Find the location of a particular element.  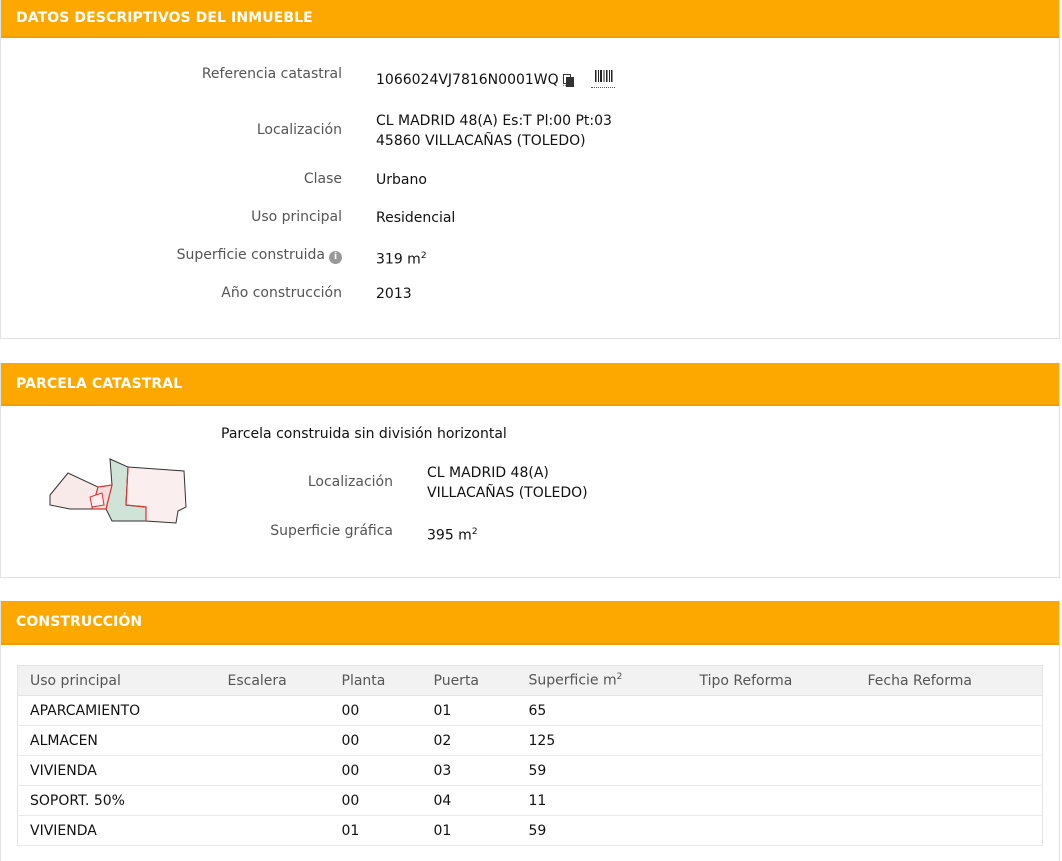

table-row: APARCAMIENTO 00 01 65 is located at coordinates (530, 710).